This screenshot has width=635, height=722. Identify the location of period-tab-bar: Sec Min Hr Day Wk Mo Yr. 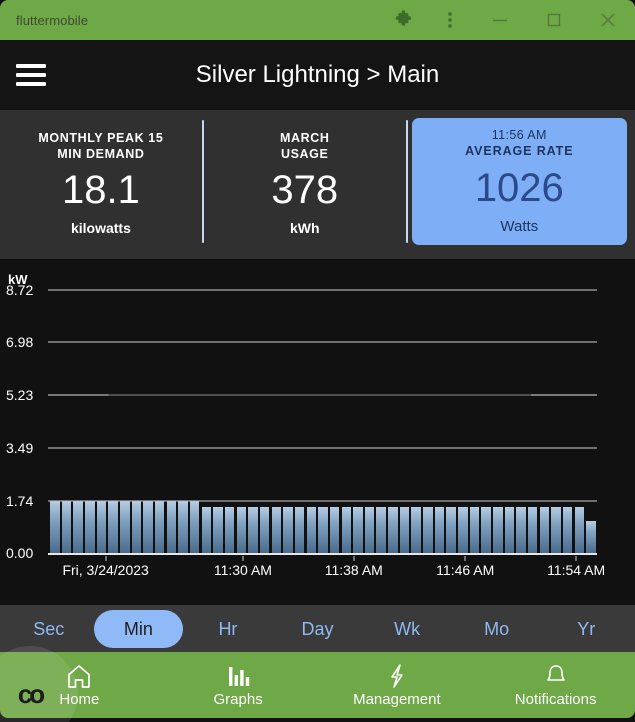
(317, 628).